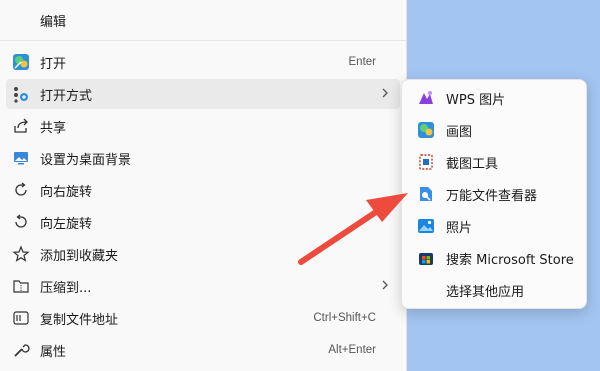 The height and width of the screenshot is (371, 600). I want to click on submenu-item-label: 搜索 Microsoft Store, so click(510, 260).